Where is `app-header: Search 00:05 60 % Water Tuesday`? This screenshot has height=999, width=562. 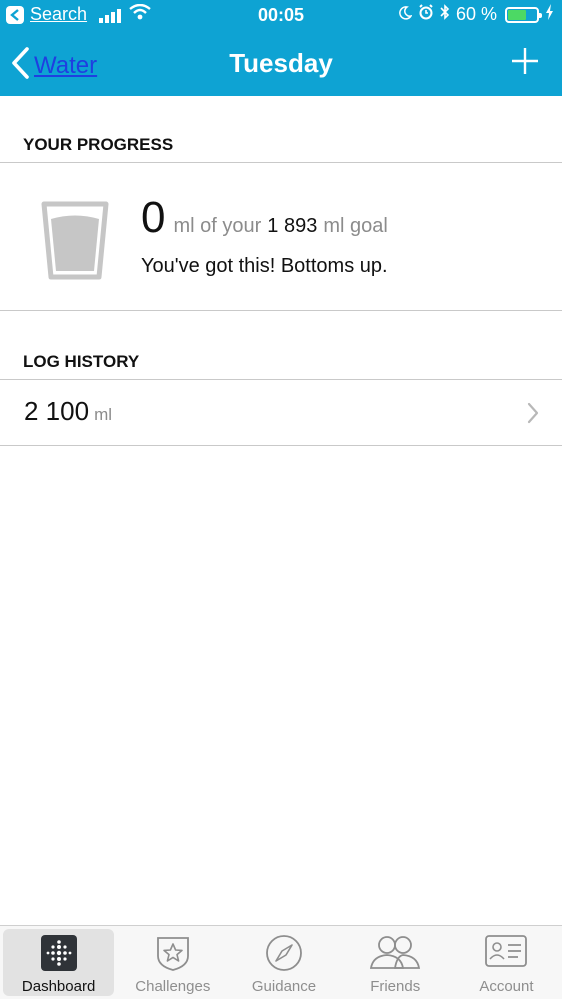
app-header: Search 00:05 60 % Water Tuesday is located at coordinates (281, 48).